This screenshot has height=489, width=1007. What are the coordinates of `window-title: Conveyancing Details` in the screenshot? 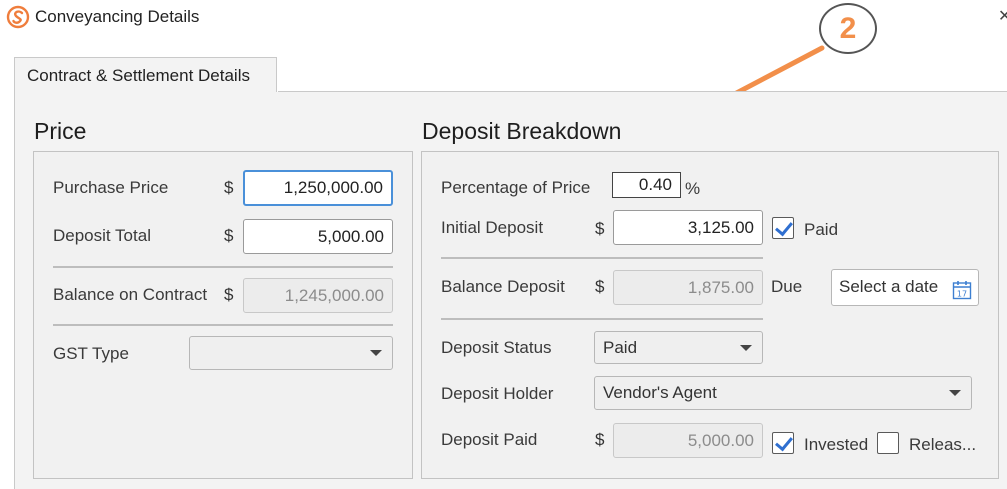 It's located at (117, 16).